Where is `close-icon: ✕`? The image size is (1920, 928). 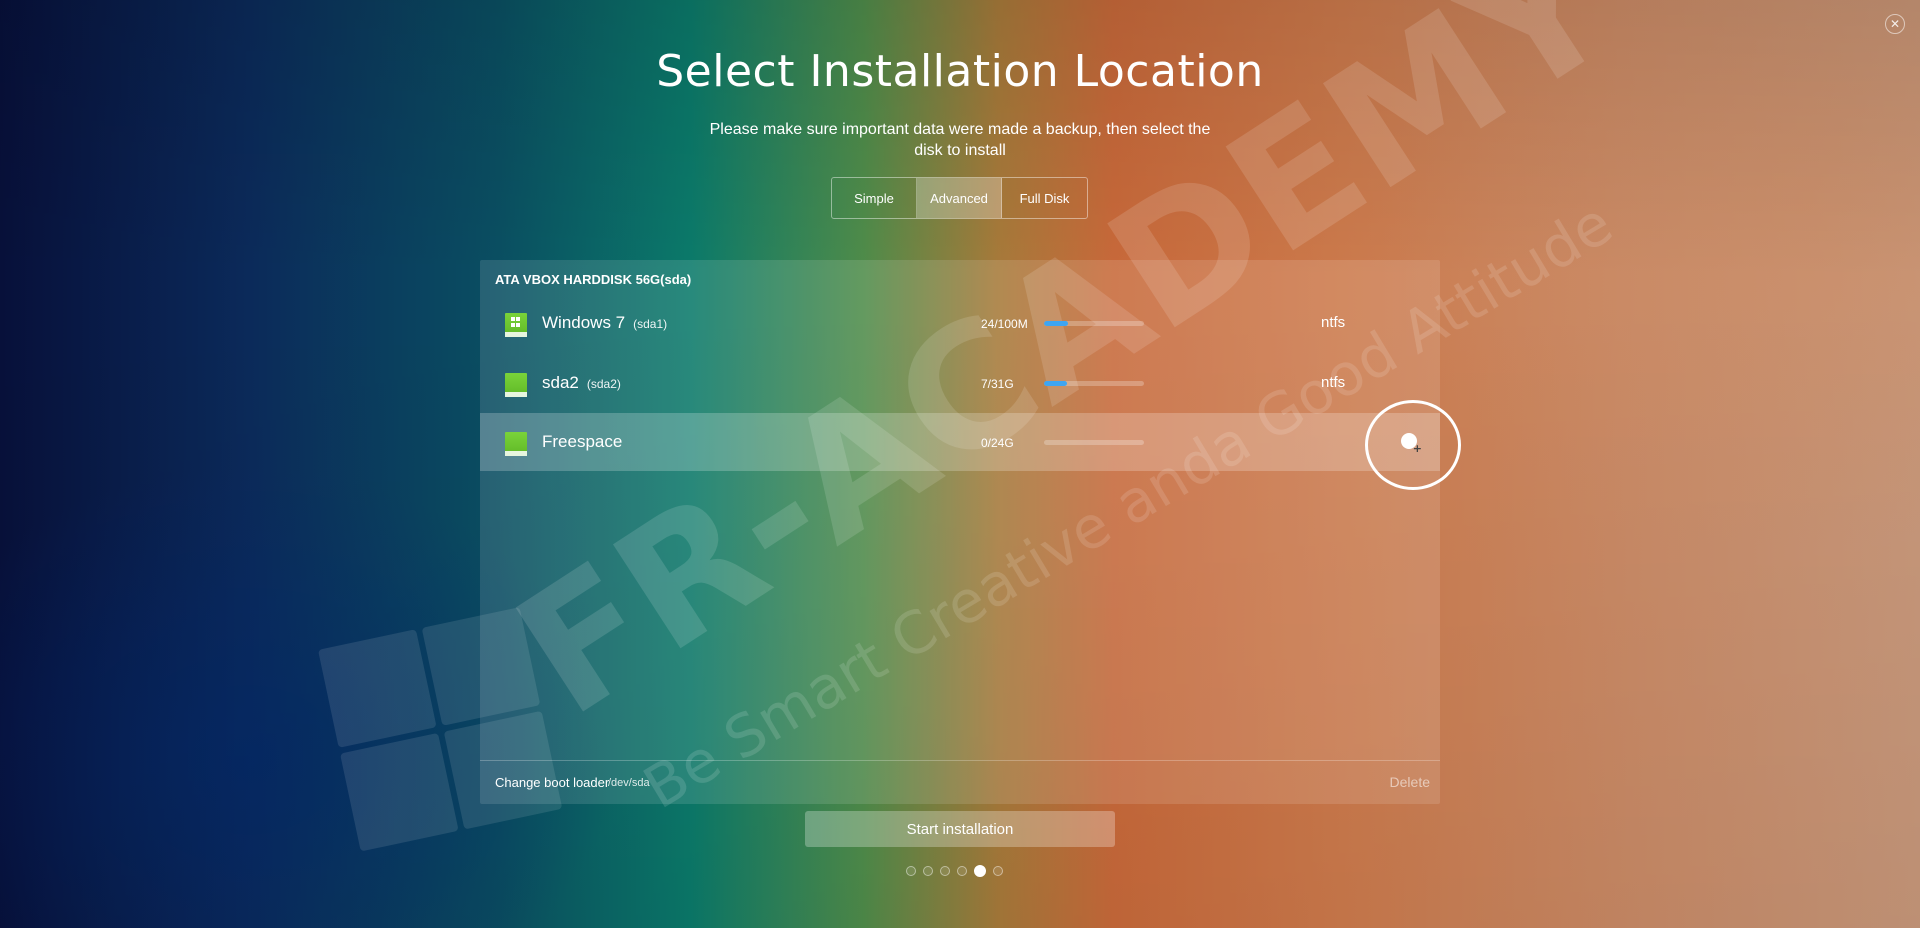 close-icon: ✕ is located at coordinates (1895, 24).